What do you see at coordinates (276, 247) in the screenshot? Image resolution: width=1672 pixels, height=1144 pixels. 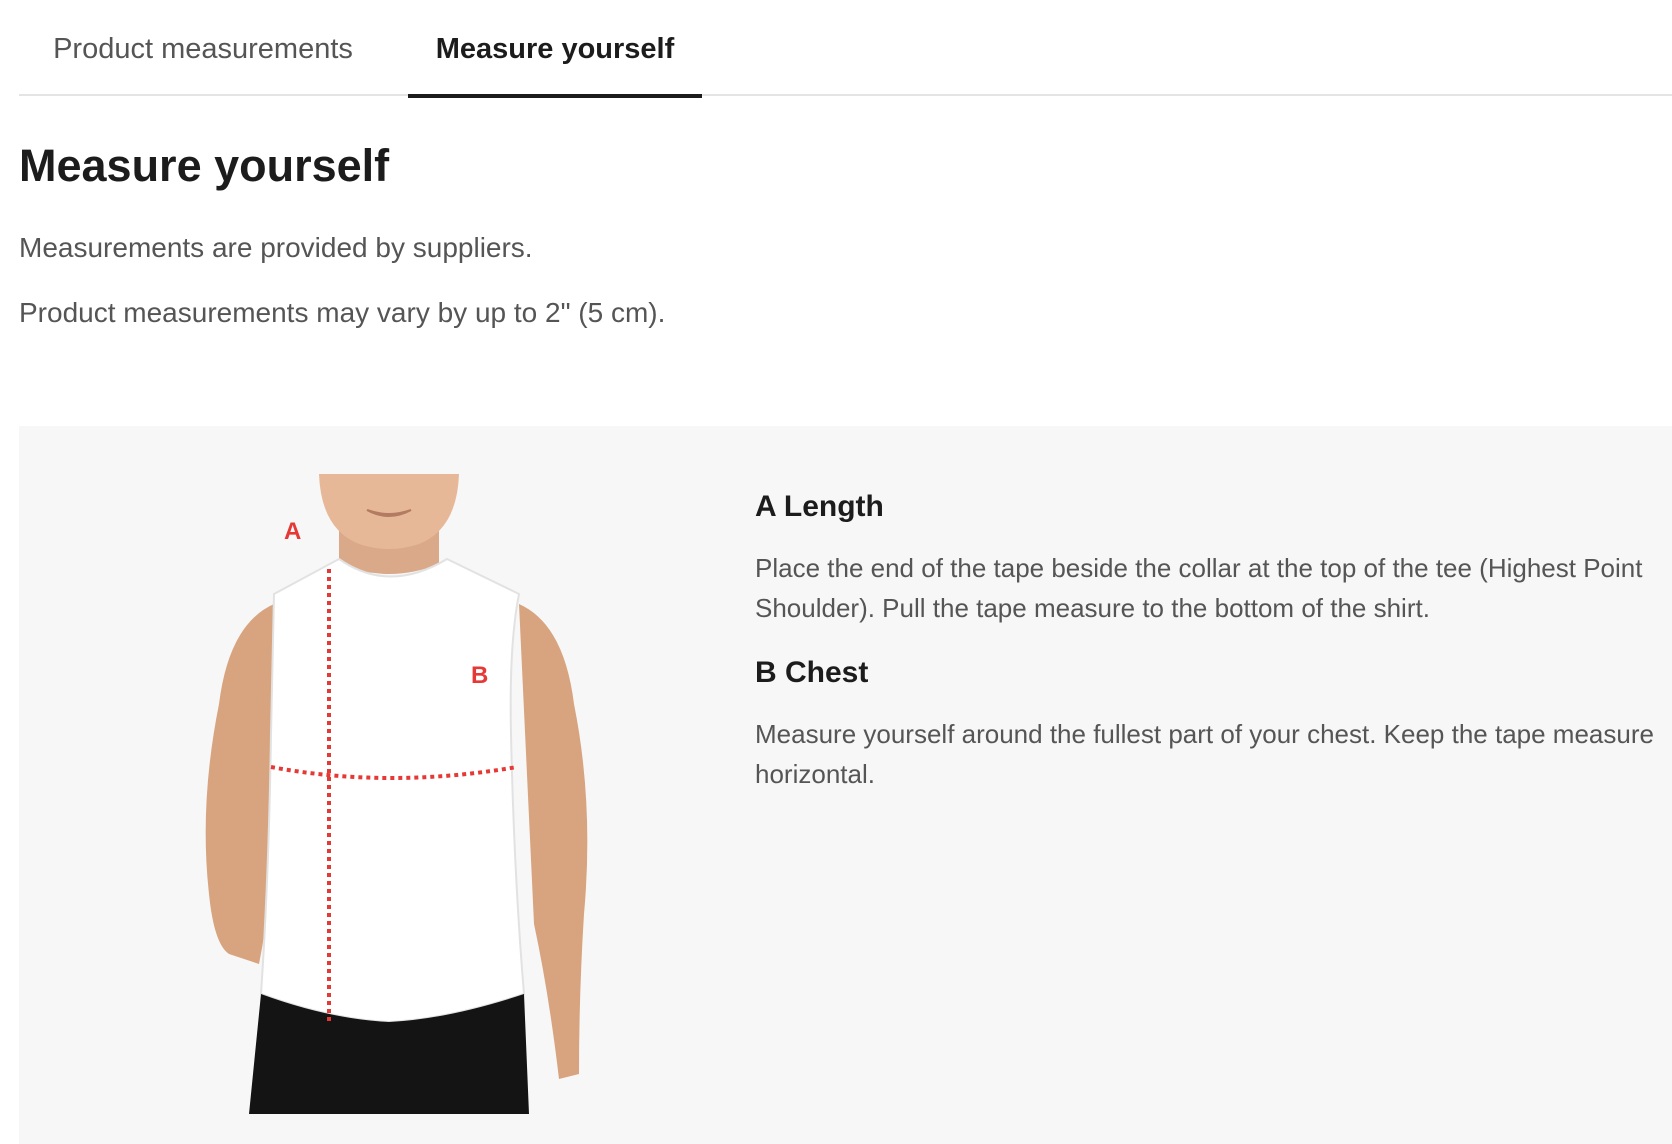 I see `supplier-note: Measurements are provided by suppliers.` at bounding box center [276, 247].